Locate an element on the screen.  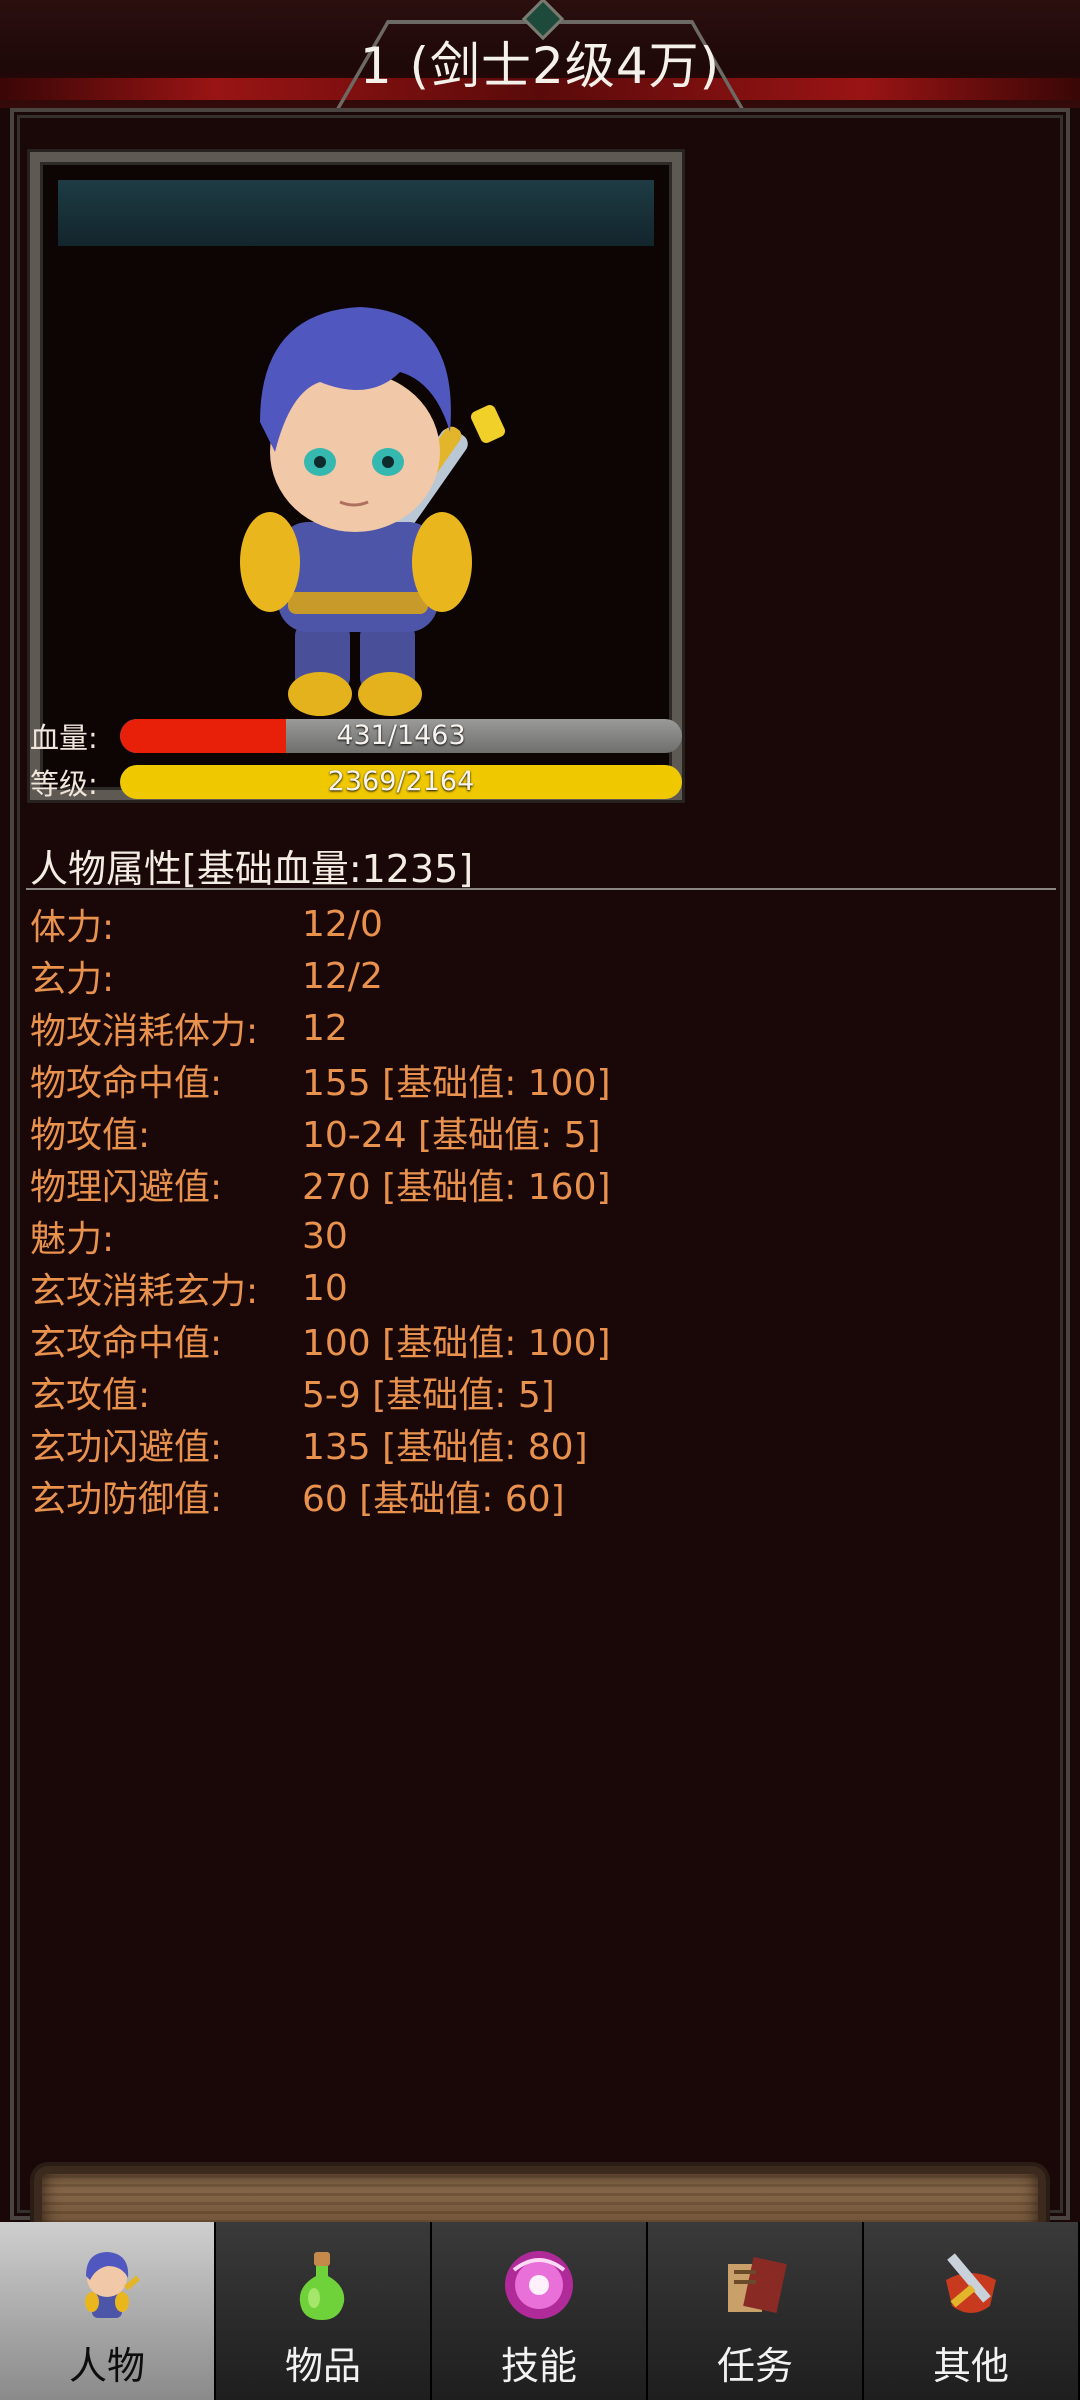
title-bar: 1 (剑士2级4万) is located at coordinates (540, 57).